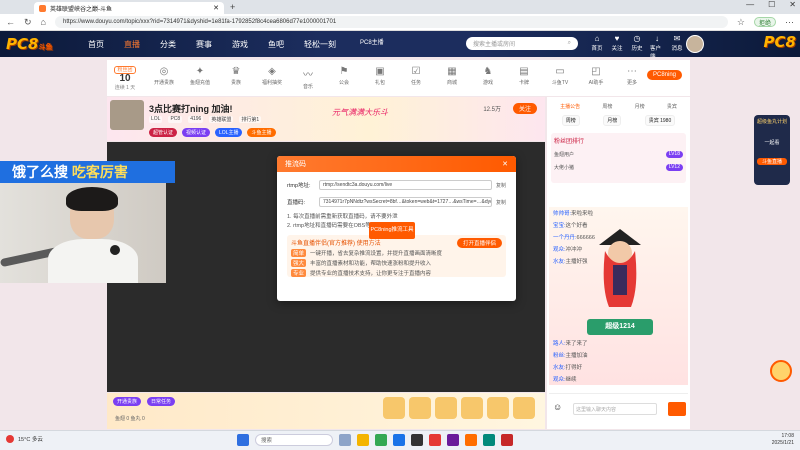  I want to click on close-window-button: ✕, so click(792, 4).